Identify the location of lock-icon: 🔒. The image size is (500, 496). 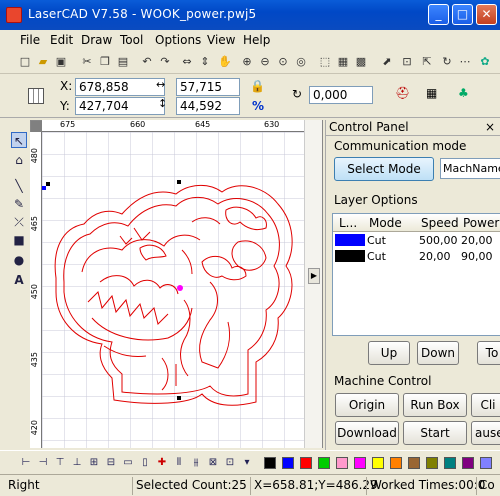
(257, 86).